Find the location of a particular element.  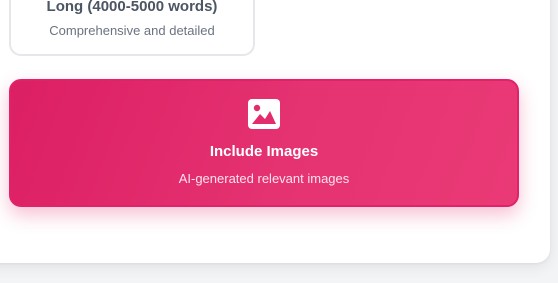

length-option-title: Long (4000-5000 words) is located at coordinates (132, 7).